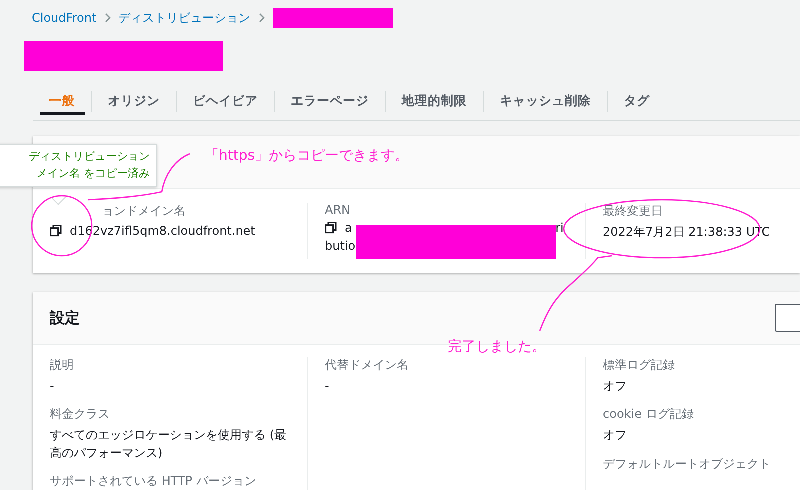  I want to click on tooltip-text: メイン名 をコピー済み, so click(93, 174).